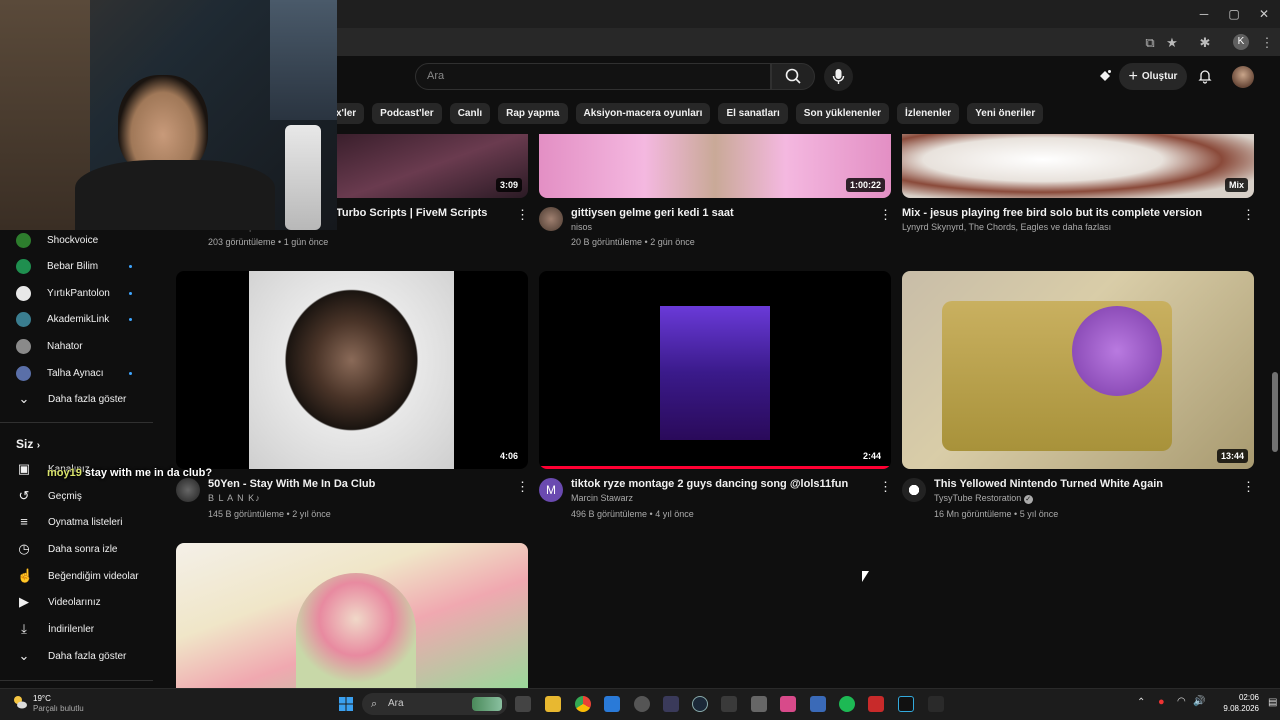  I want to click on chip: Rap yapma, so click(533, 113).